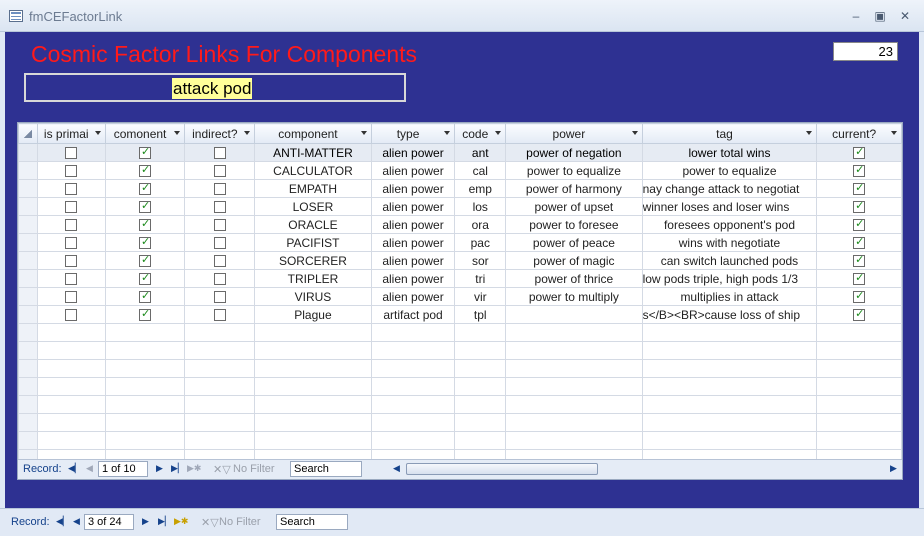 Image resolution: width=924 pixels, height=536 pixels. Describe the element at coordinates (893, 468) in the screenshot. I see `scroll-right-icon: ▶` at that location.